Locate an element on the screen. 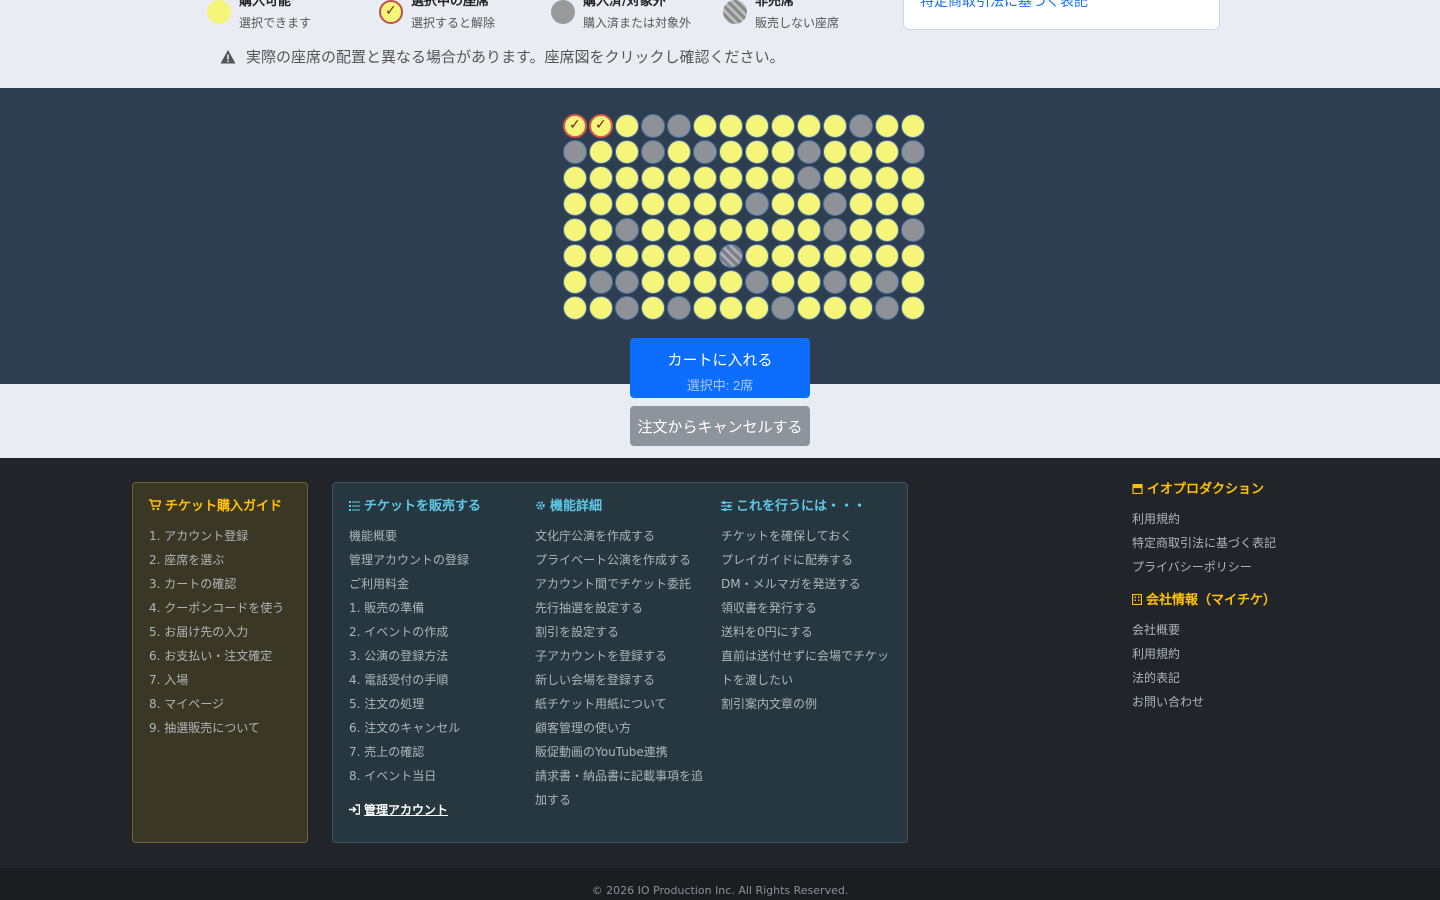  footer-link: 8. マイページ is located at coordinates (220, 704).